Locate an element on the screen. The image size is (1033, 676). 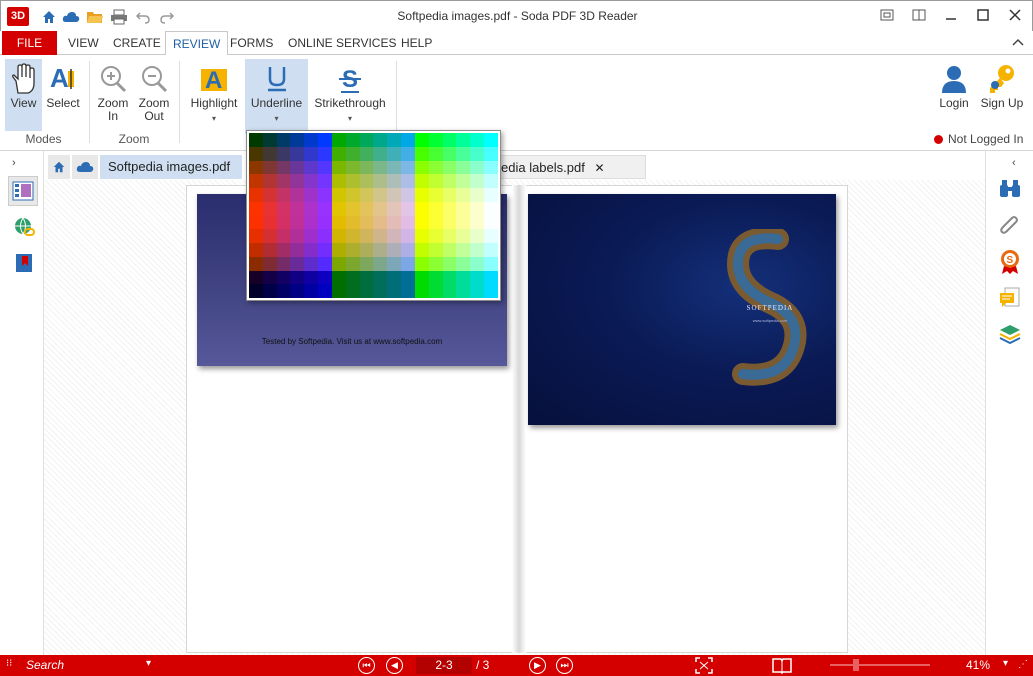
zoom-out-button: Zoom Out is located at coordinates (154, 95).